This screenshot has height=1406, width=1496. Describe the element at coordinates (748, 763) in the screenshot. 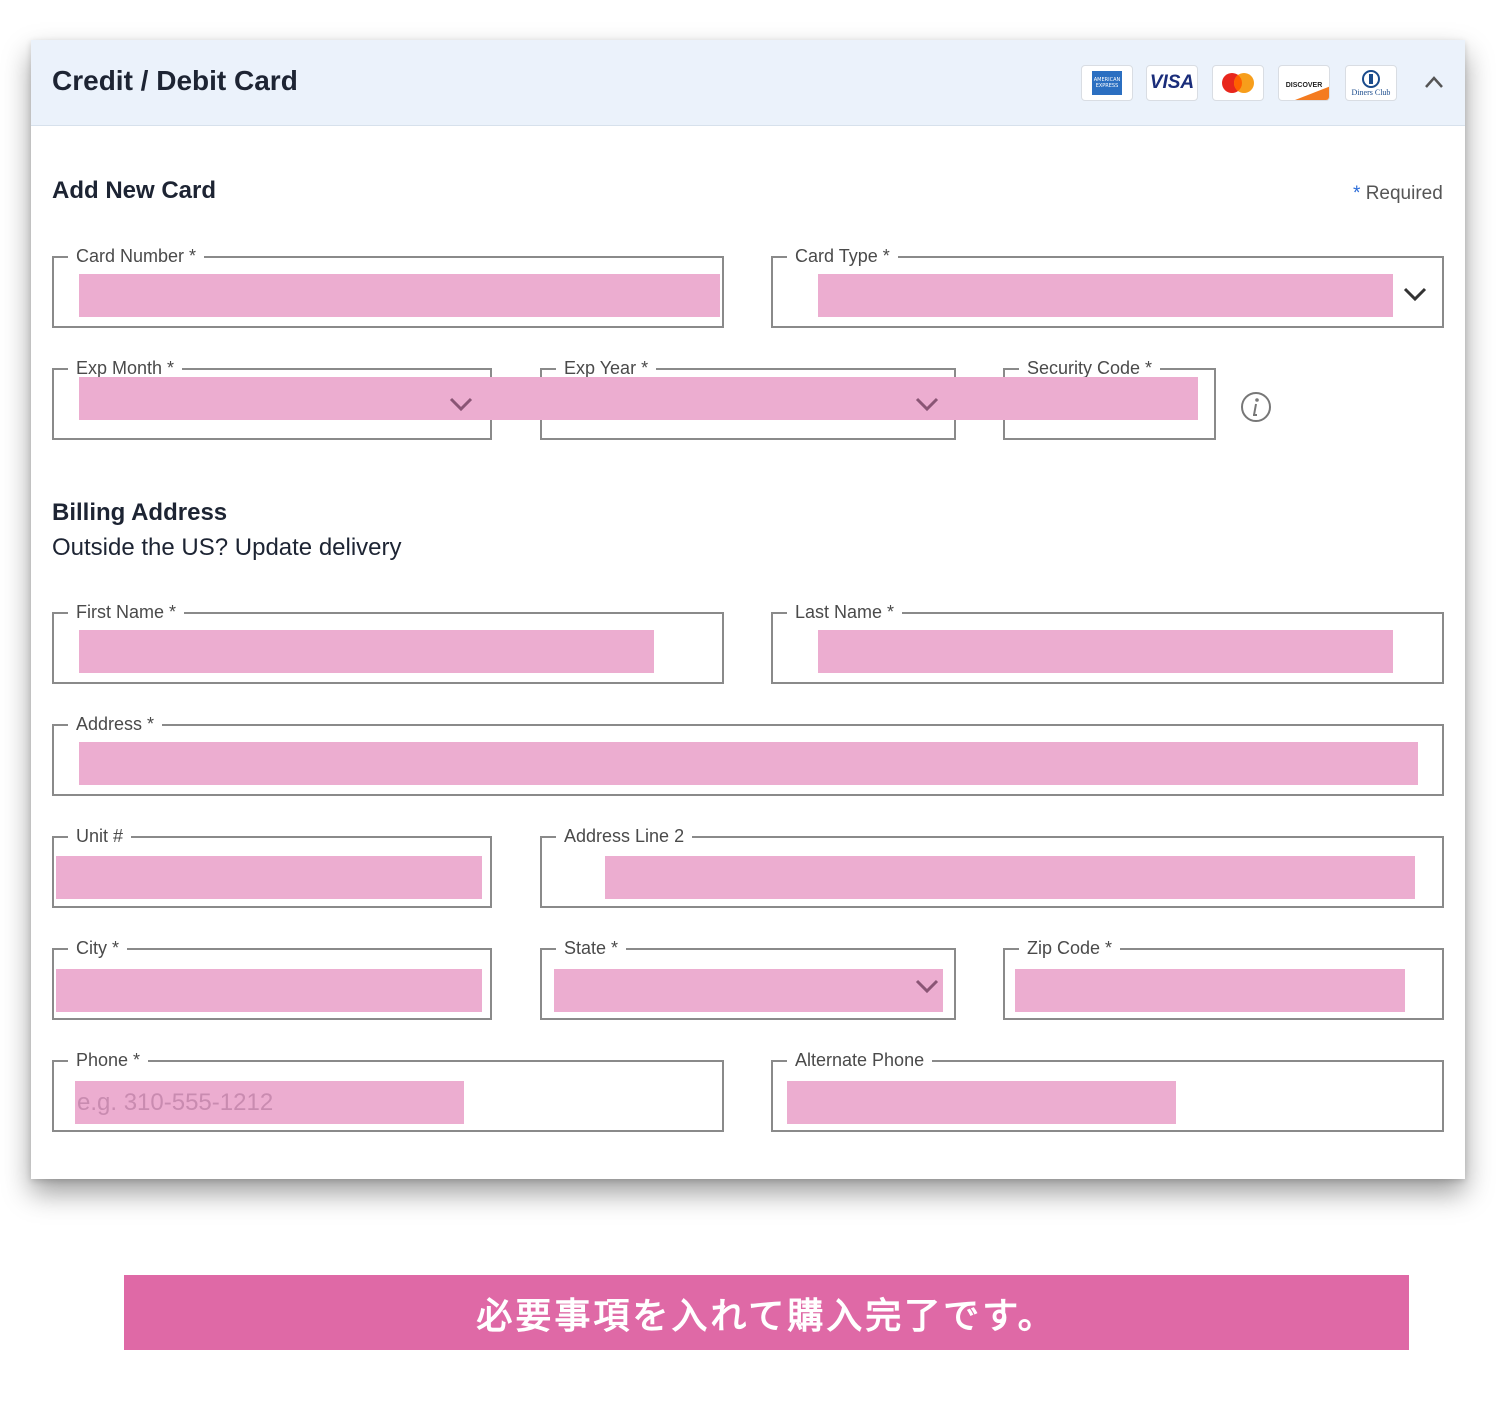

I see `address-input` at that location.